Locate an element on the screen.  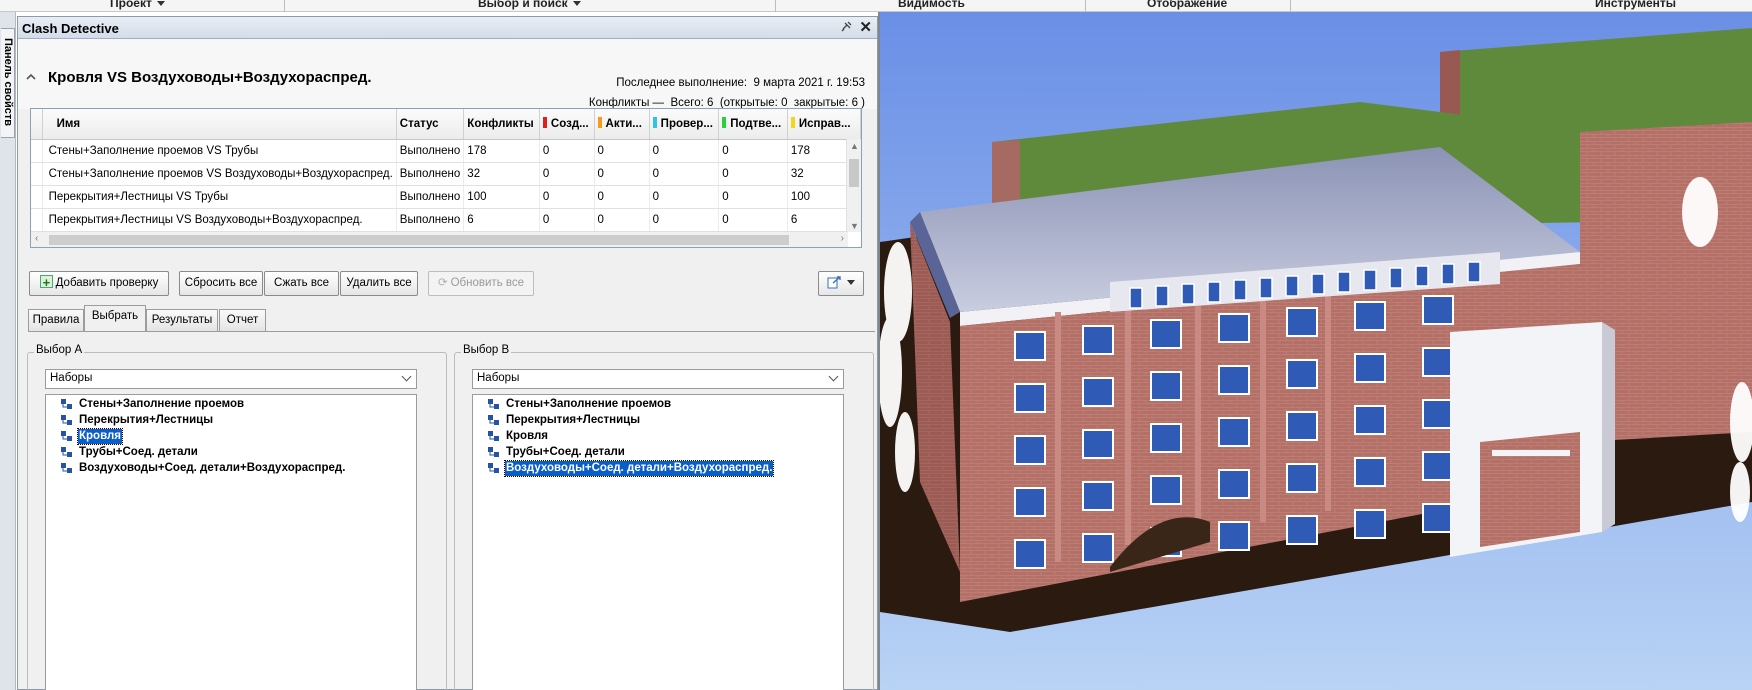
export-icon is located at coordinates (834, 282).